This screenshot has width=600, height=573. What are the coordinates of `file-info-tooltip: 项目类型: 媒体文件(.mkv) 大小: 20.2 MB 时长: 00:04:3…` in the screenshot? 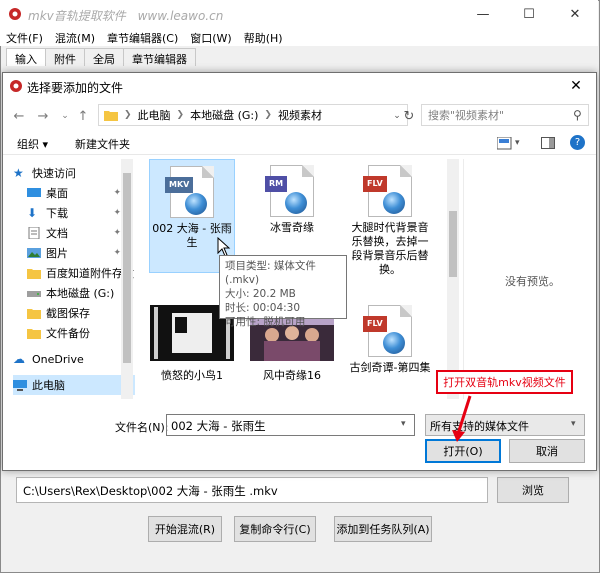 It's located at (283, 291).